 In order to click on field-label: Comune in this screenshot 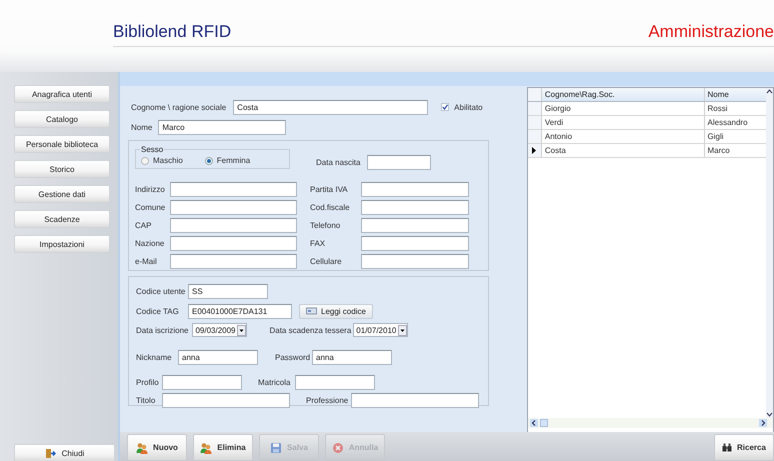, I will do `click(150, 207)`.